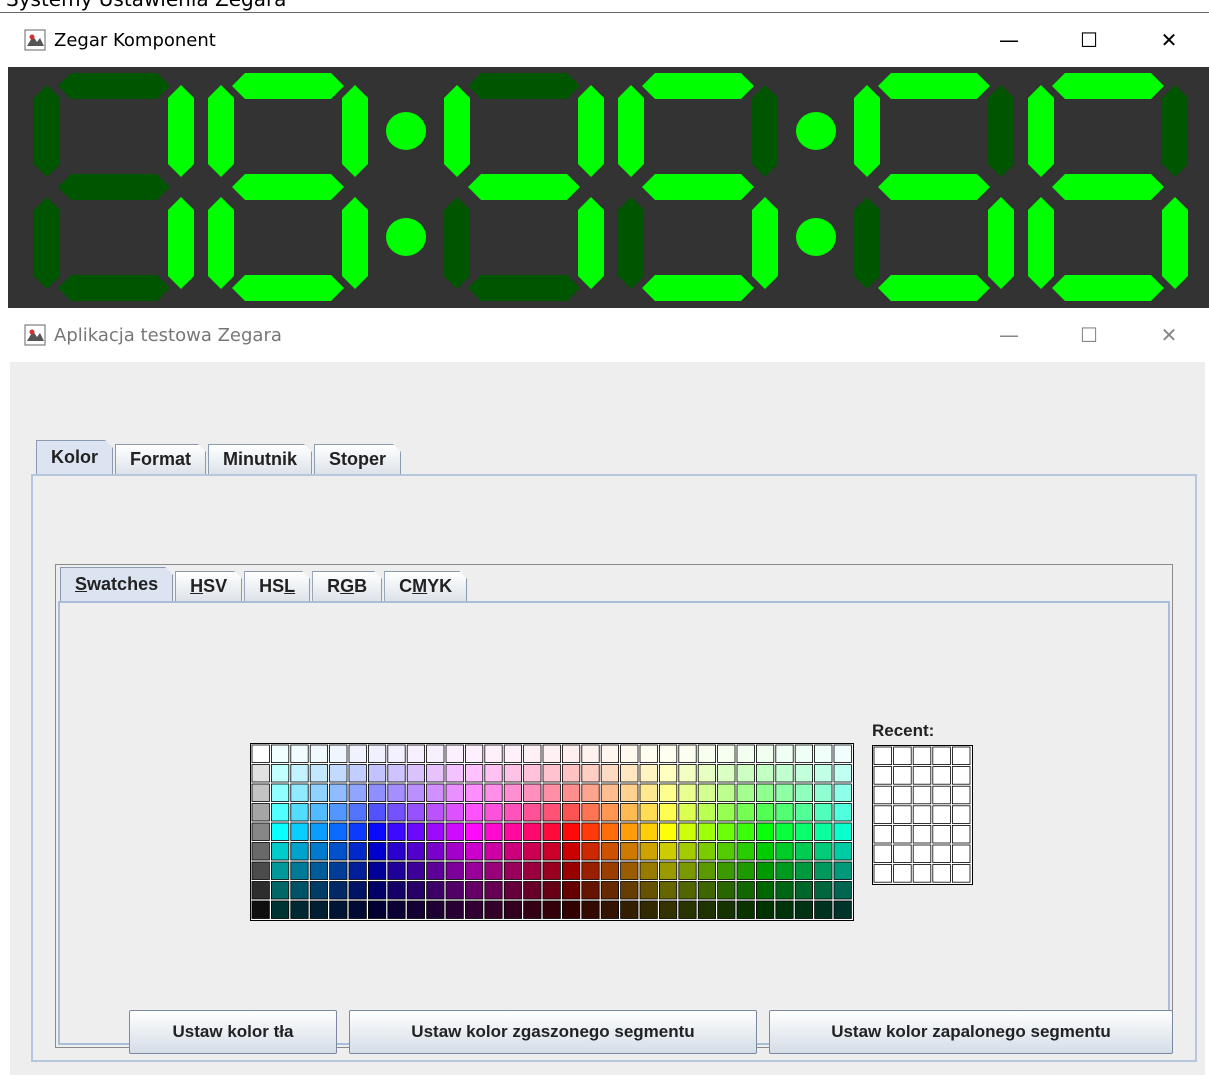  I want to click on close-button: ✕, so click(1169, 40).